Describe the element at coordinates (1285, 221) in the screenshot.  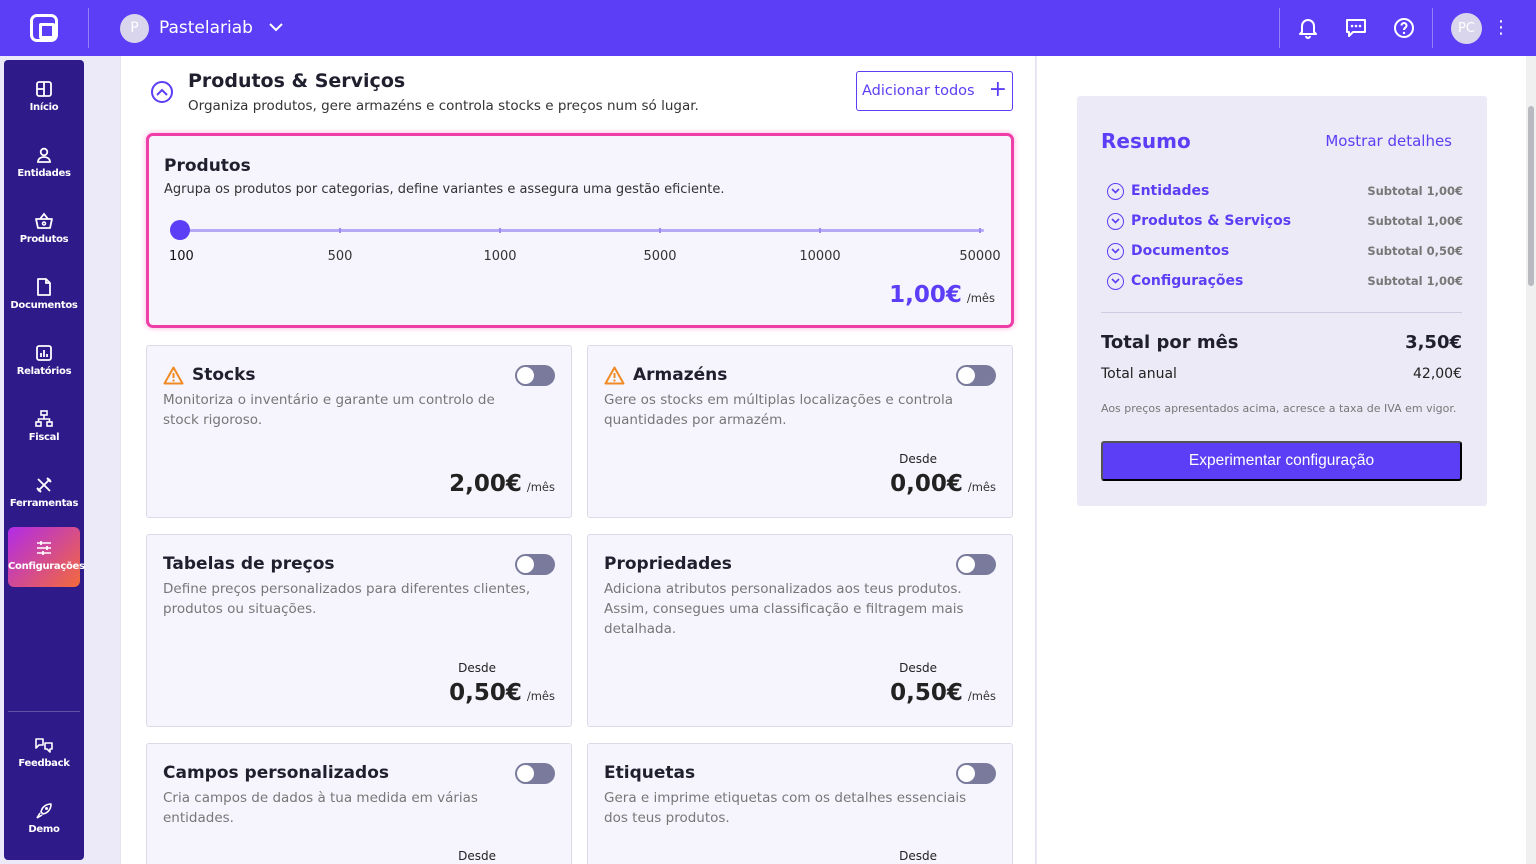
I see `summary-row-produtos-servicos: Produtos & Serviços Subtotal 1,00€` at that location.